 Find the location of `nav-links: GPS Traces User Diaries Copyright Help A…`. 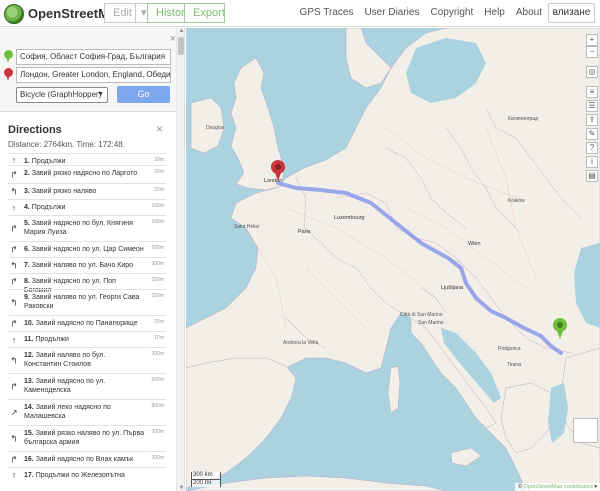

nav-links: GPS Traces User Diaries Copyright Help A… is located at coordinates (421, 12).